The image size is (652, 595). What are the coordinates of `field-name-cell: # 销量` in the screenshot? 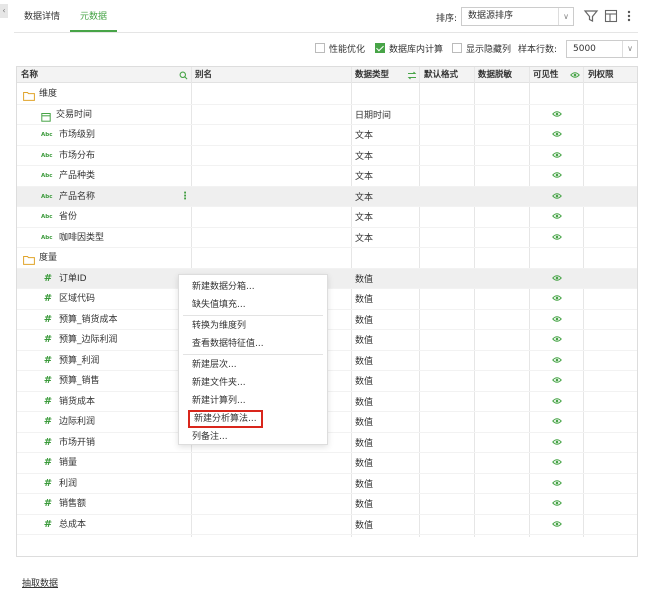 It's located at (59, 463).